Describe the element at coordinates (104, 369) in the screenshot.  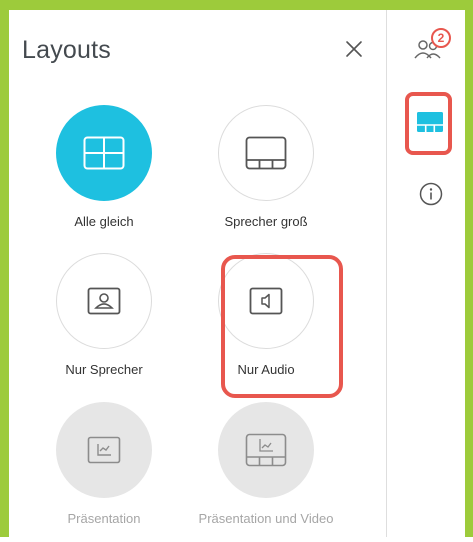
I see `layout-label: Nur Sprecher` at that location.